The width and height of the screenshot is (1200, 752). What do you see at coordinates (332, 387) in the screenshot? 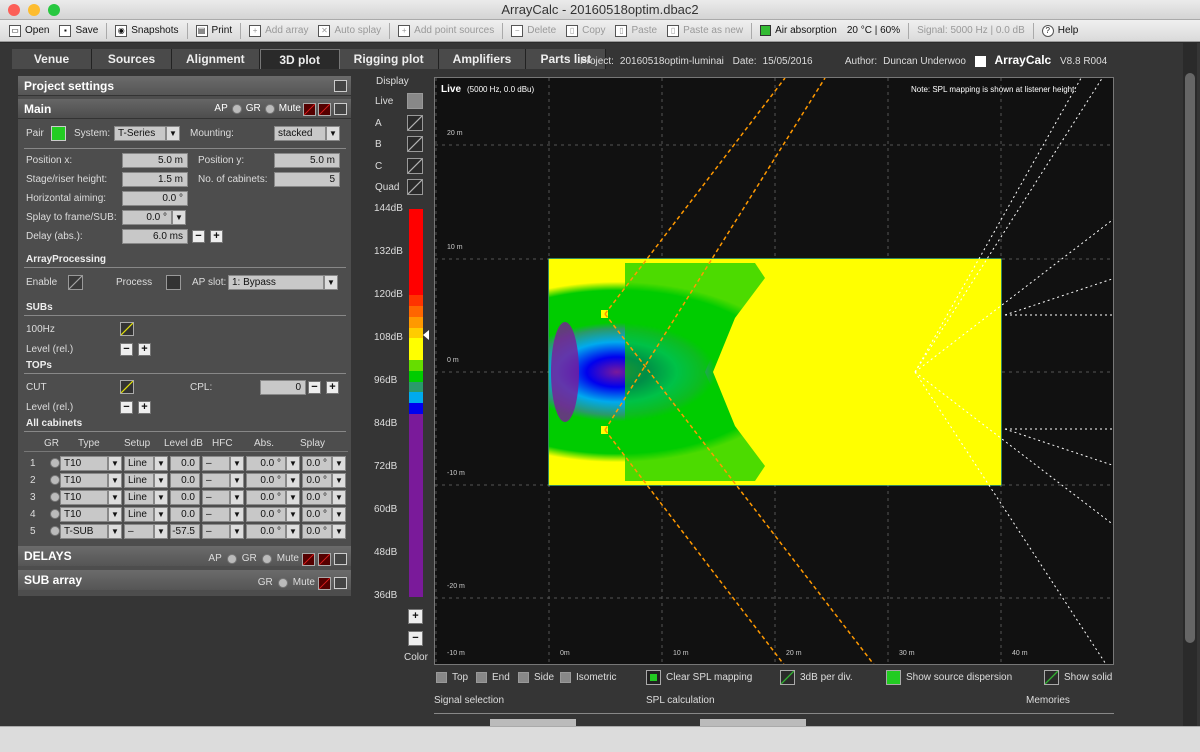
I see `cpl-plus-button: +` at bounding box center [332, 387].